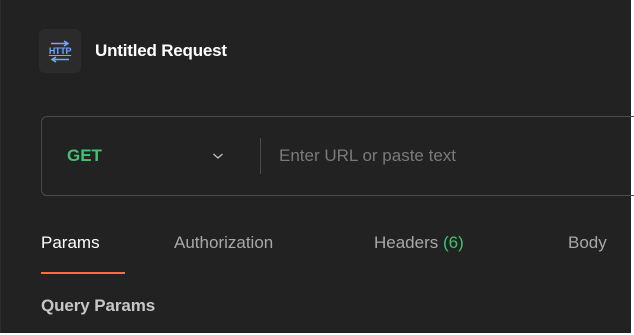 The height and width of the screenshot is (335, 634). I want to click on request-header: HTTP Untitled Request, so click(133, 51).